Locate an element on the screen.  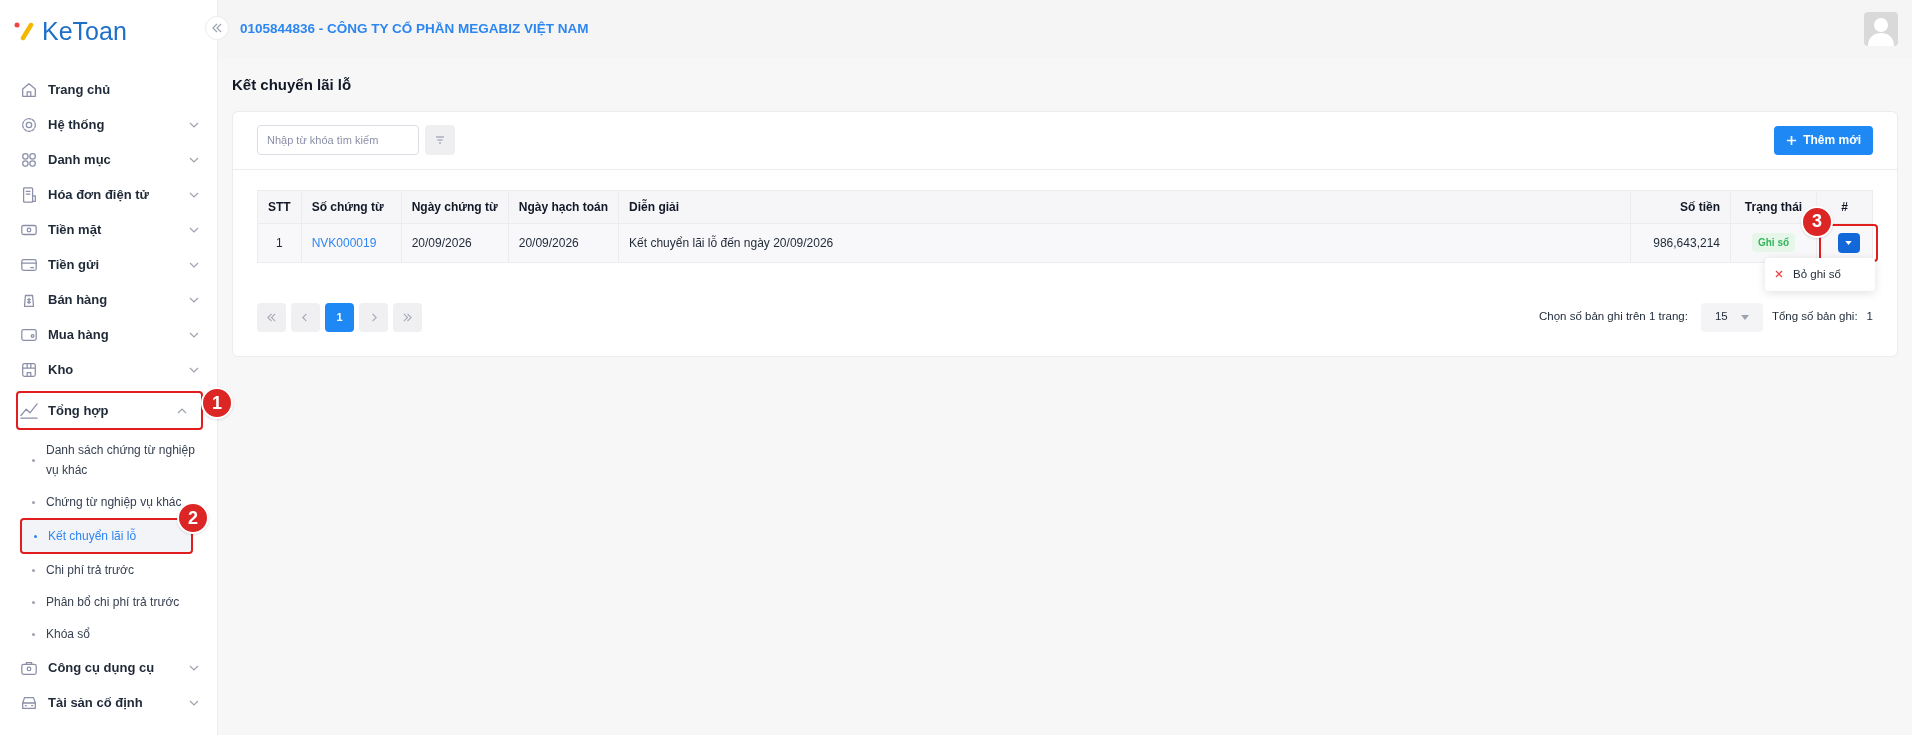
column-header: STT is located at coordinates (279, 206).